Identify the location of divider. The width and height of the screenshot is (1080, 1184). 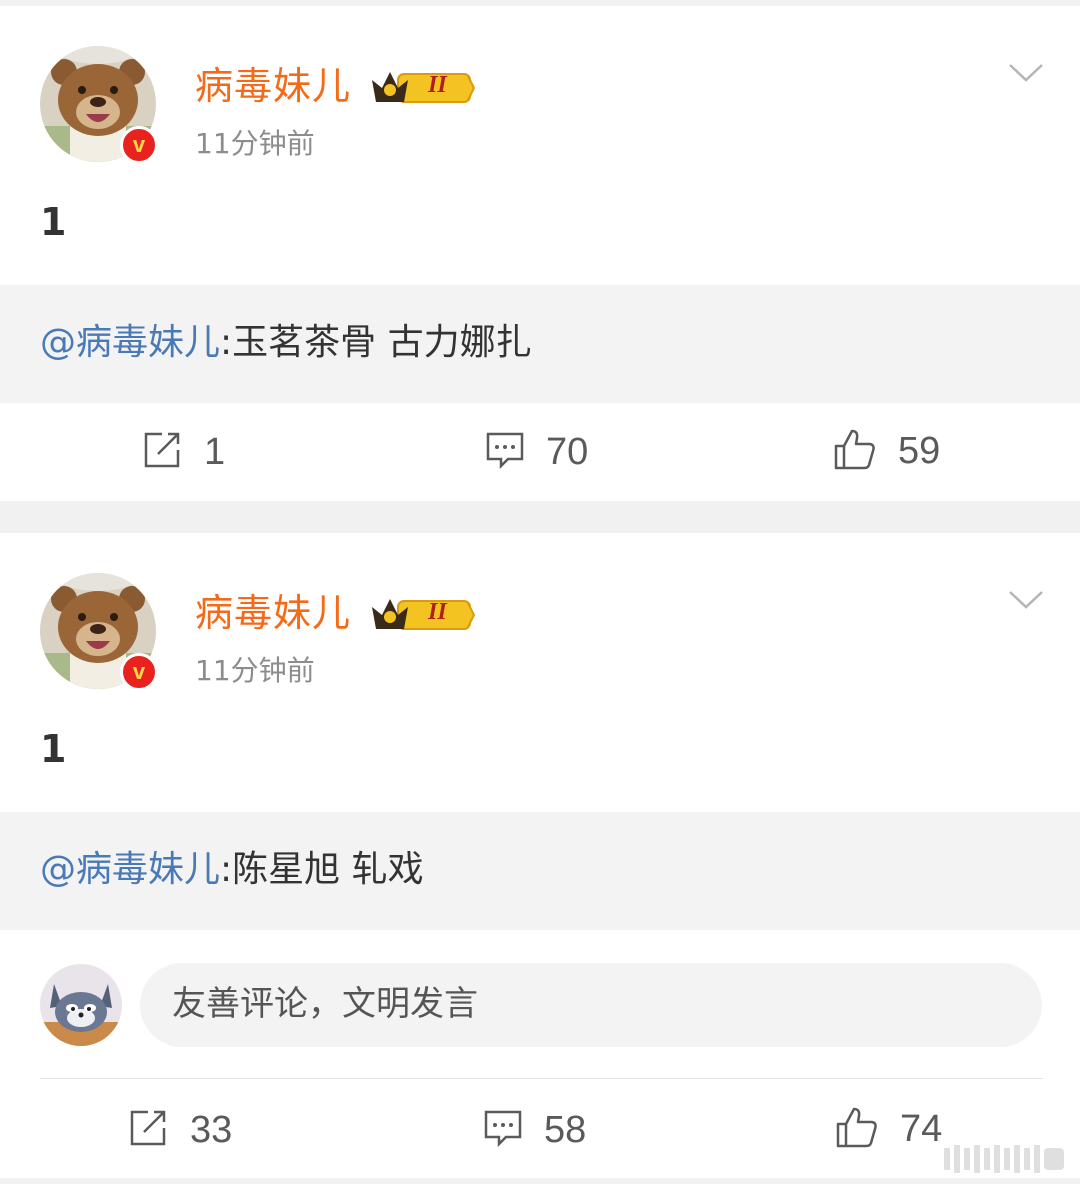
(541, 1078).